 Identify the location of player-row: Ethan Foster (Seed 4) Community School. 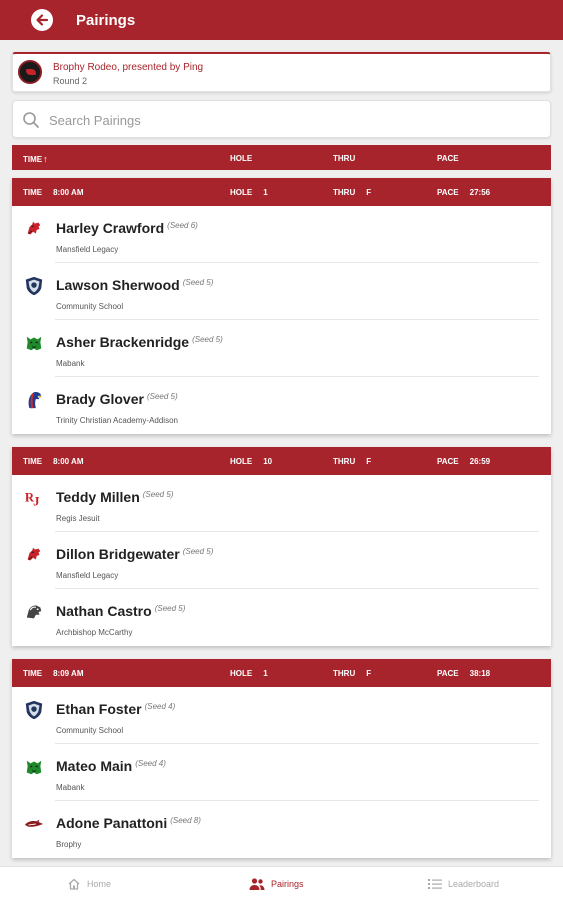
(281, 715).